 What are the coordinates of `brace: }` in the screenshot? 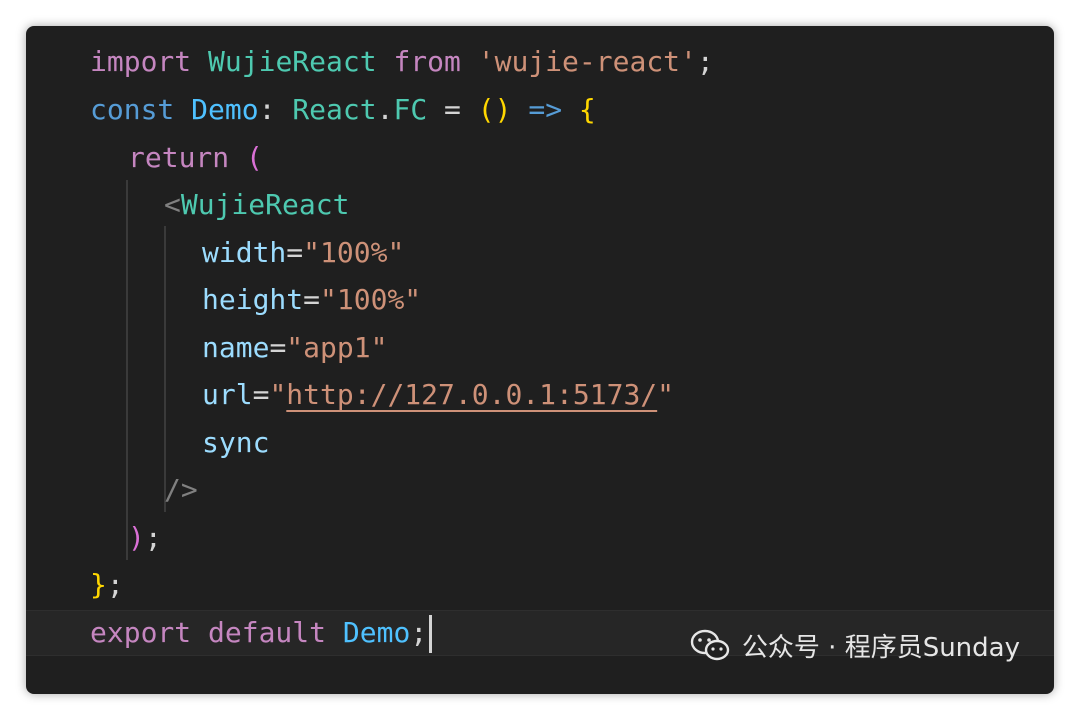 It's located at (98, 584).